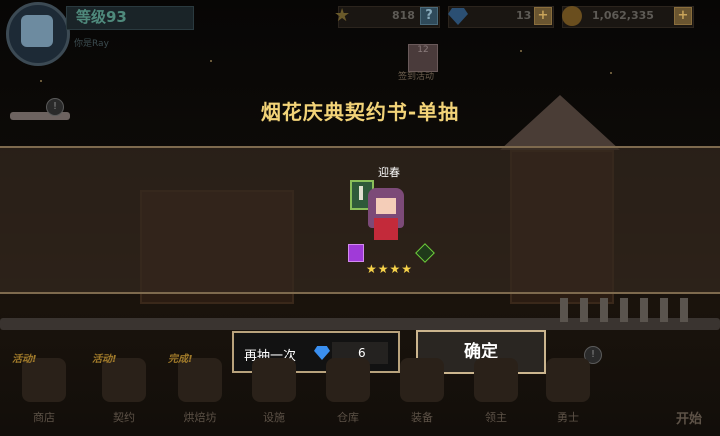 This screenshot has height=436, width=720. What do you see at coordinates (180, 359) in the screenshot?
I see `nav-tag: 完成!` at bounding box center [180, 359].